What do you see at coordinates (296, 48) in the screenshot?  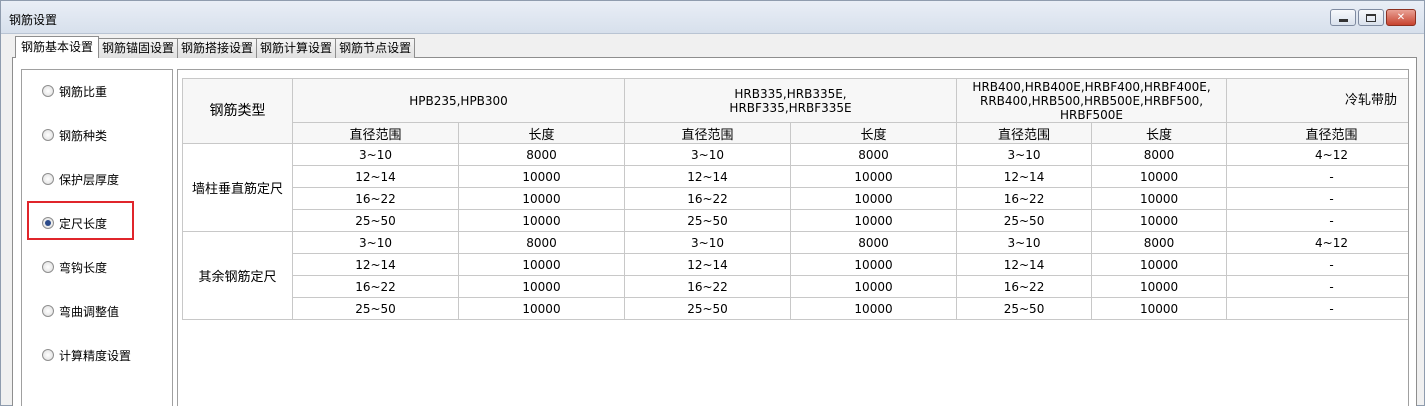 I see `tab-calculation-settings: 钢筋计算设置` at bounding box center [296, 48].